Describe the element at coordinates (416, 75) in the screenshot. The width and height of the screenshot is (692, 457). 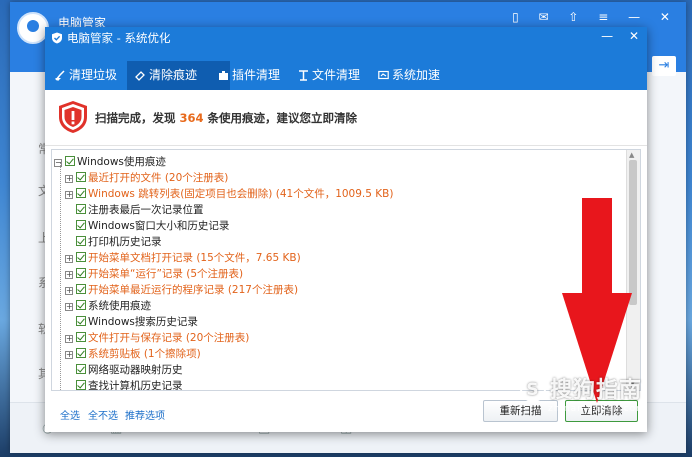
I see `tab-label: 系统加速` at that location.